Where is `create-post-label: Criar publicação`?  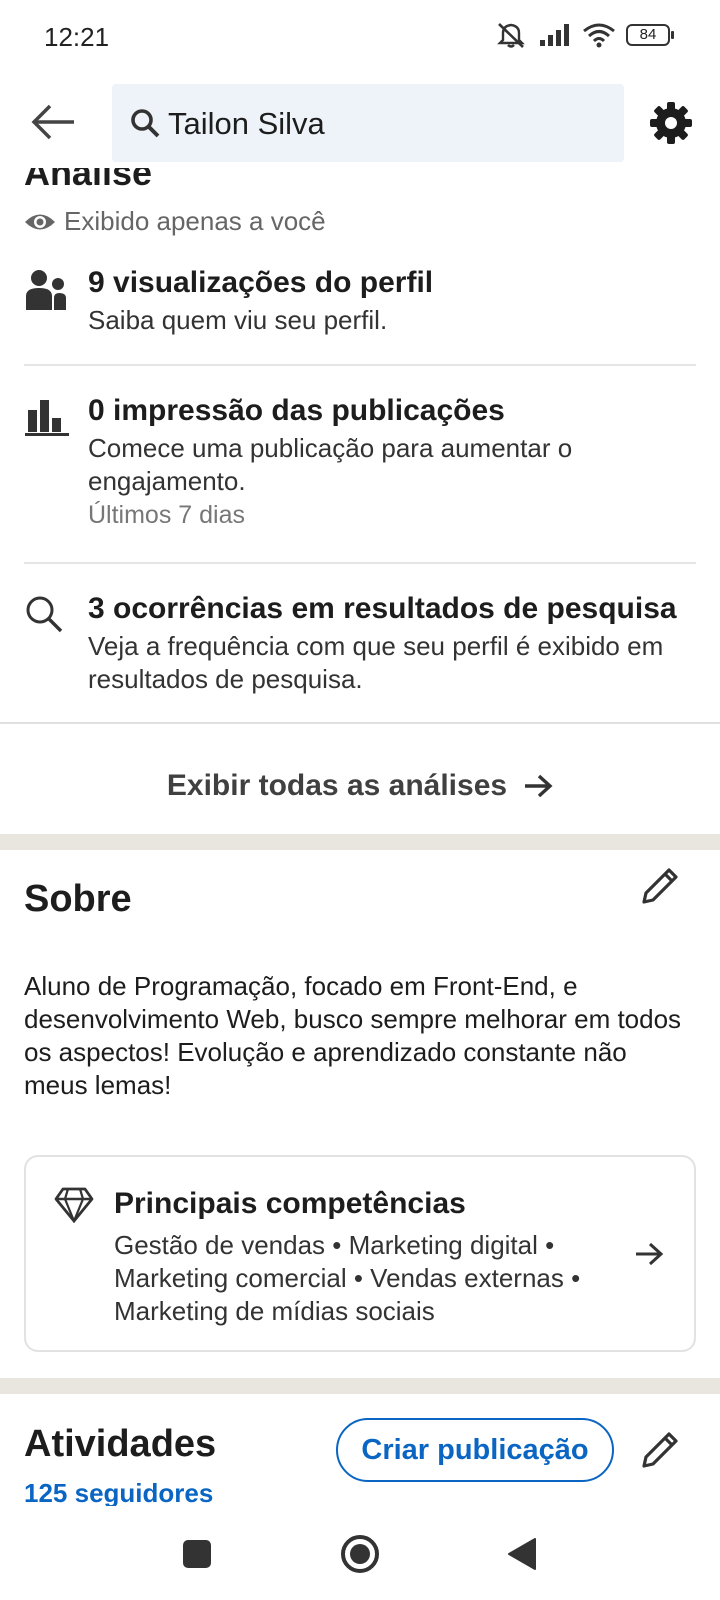 create-post-label: Criar publicação is located at coordinates (475, 1449).